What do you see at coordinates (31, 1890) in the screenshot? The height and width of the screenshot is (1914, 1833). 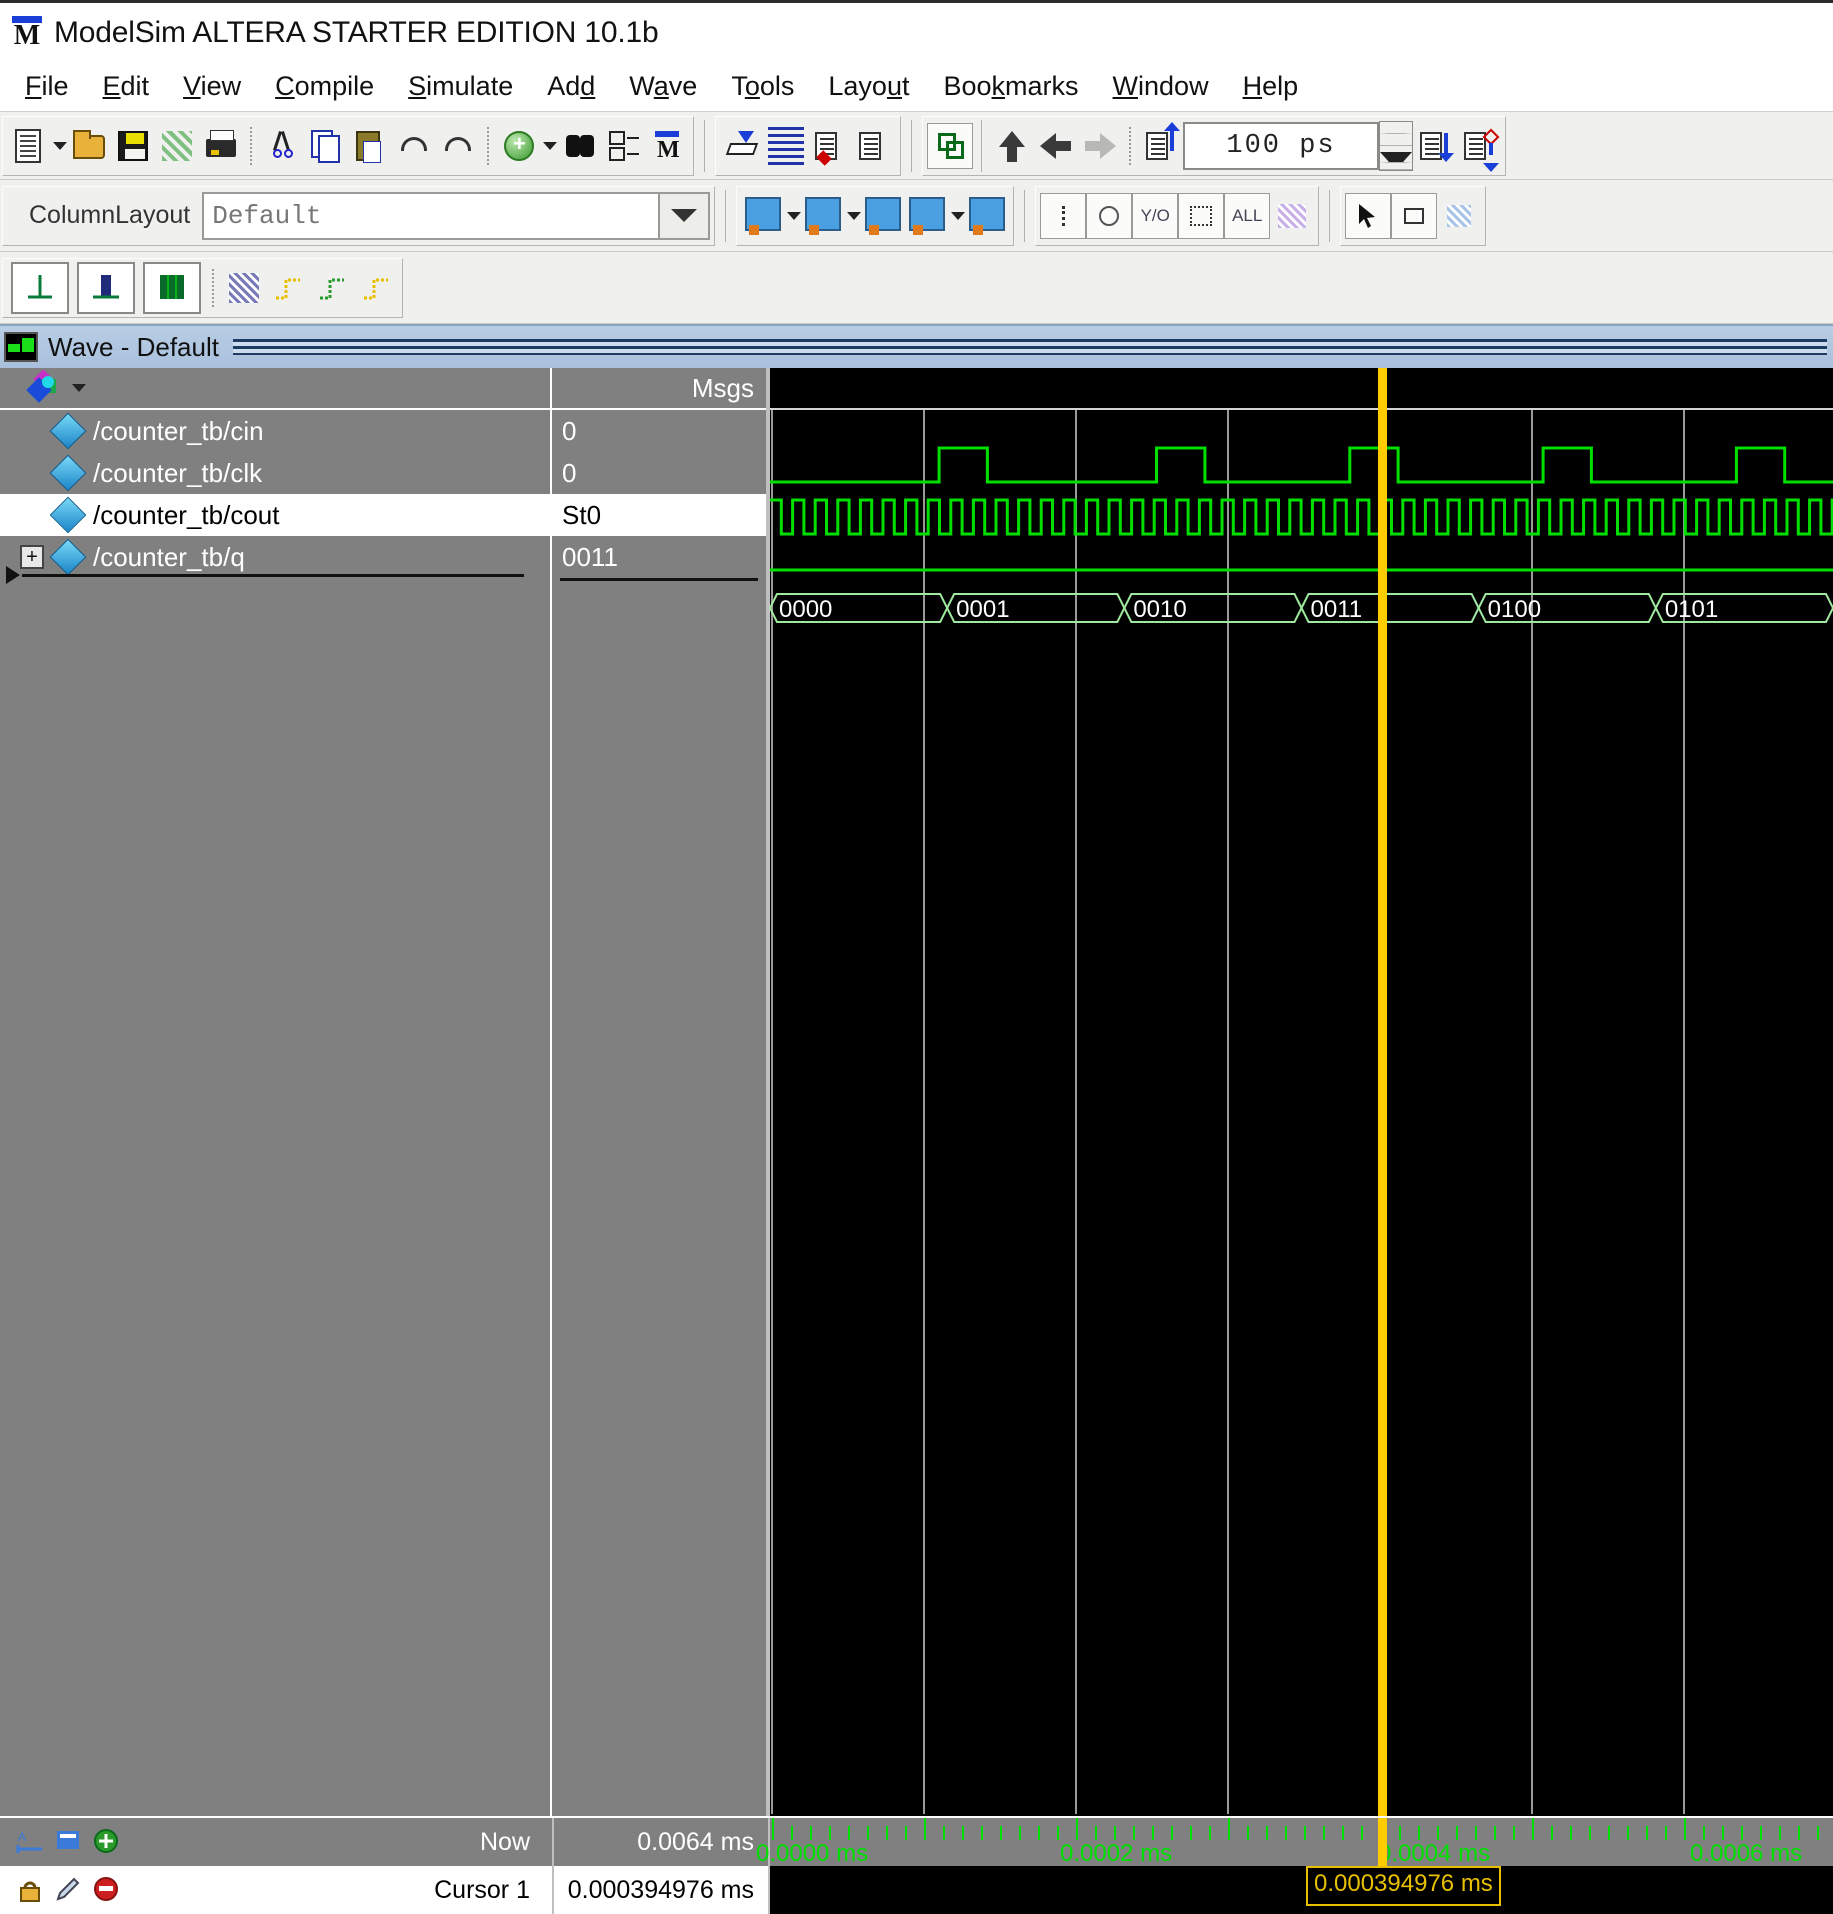 I see `lock-cursor-icon` at bounding box center [31, 1890].